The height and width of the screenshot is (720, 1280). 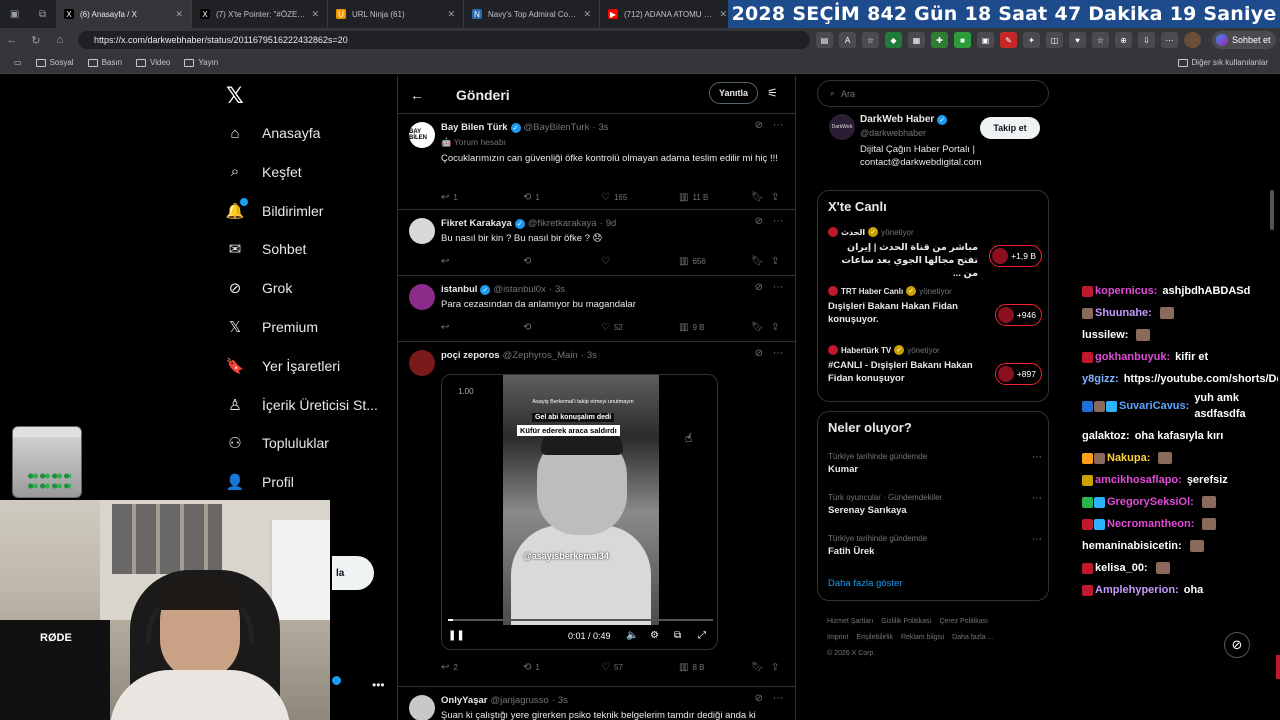 What do you see at coordinates (464, 700) in the screenshot?
I see `author-name: OnlyYaşar` at bounding box center [464, 700].